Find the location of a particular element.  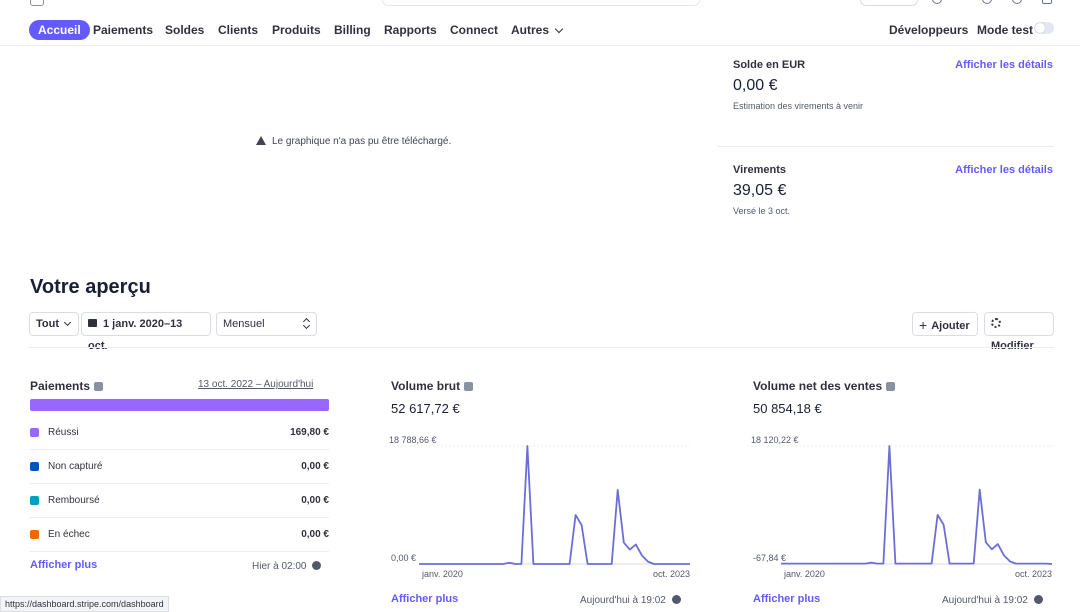

net-chart-y-min-label: -67,84 € is located at coordinates (769, 558).